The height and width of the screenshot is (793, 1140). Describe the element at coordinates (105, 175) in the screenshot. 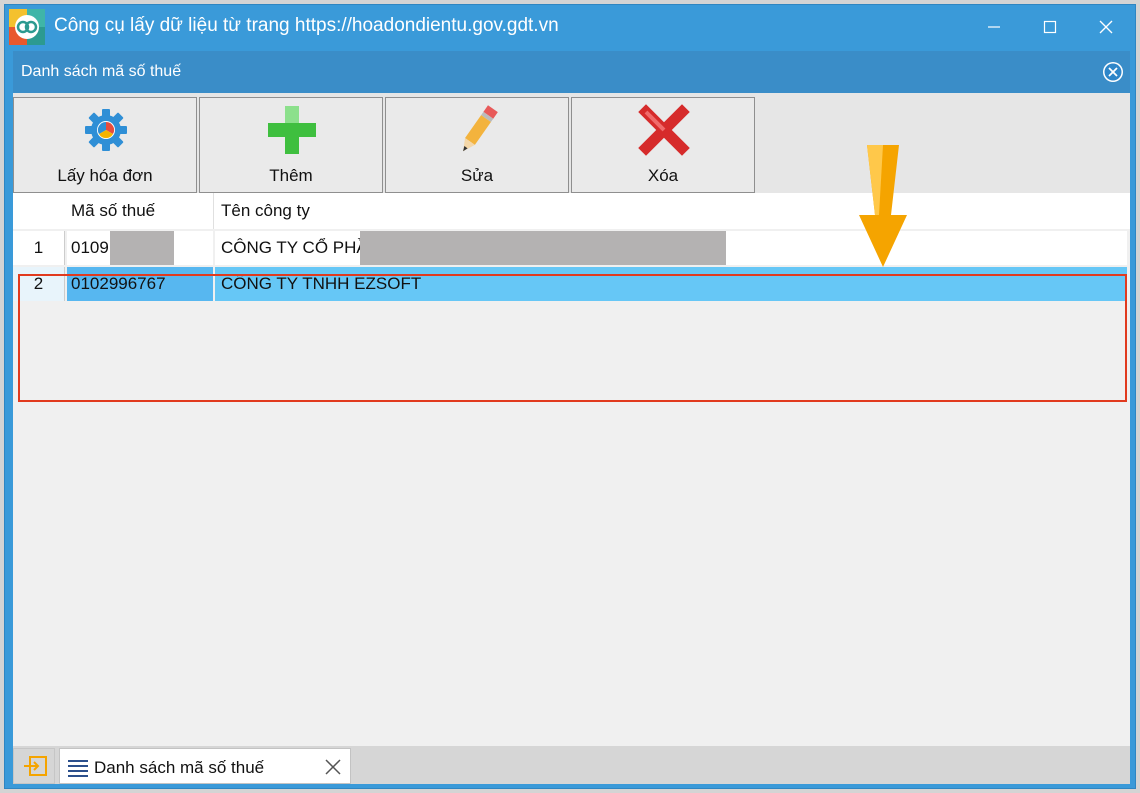

I see `get-invoices-label: Lấy hóa đơn` at that location.